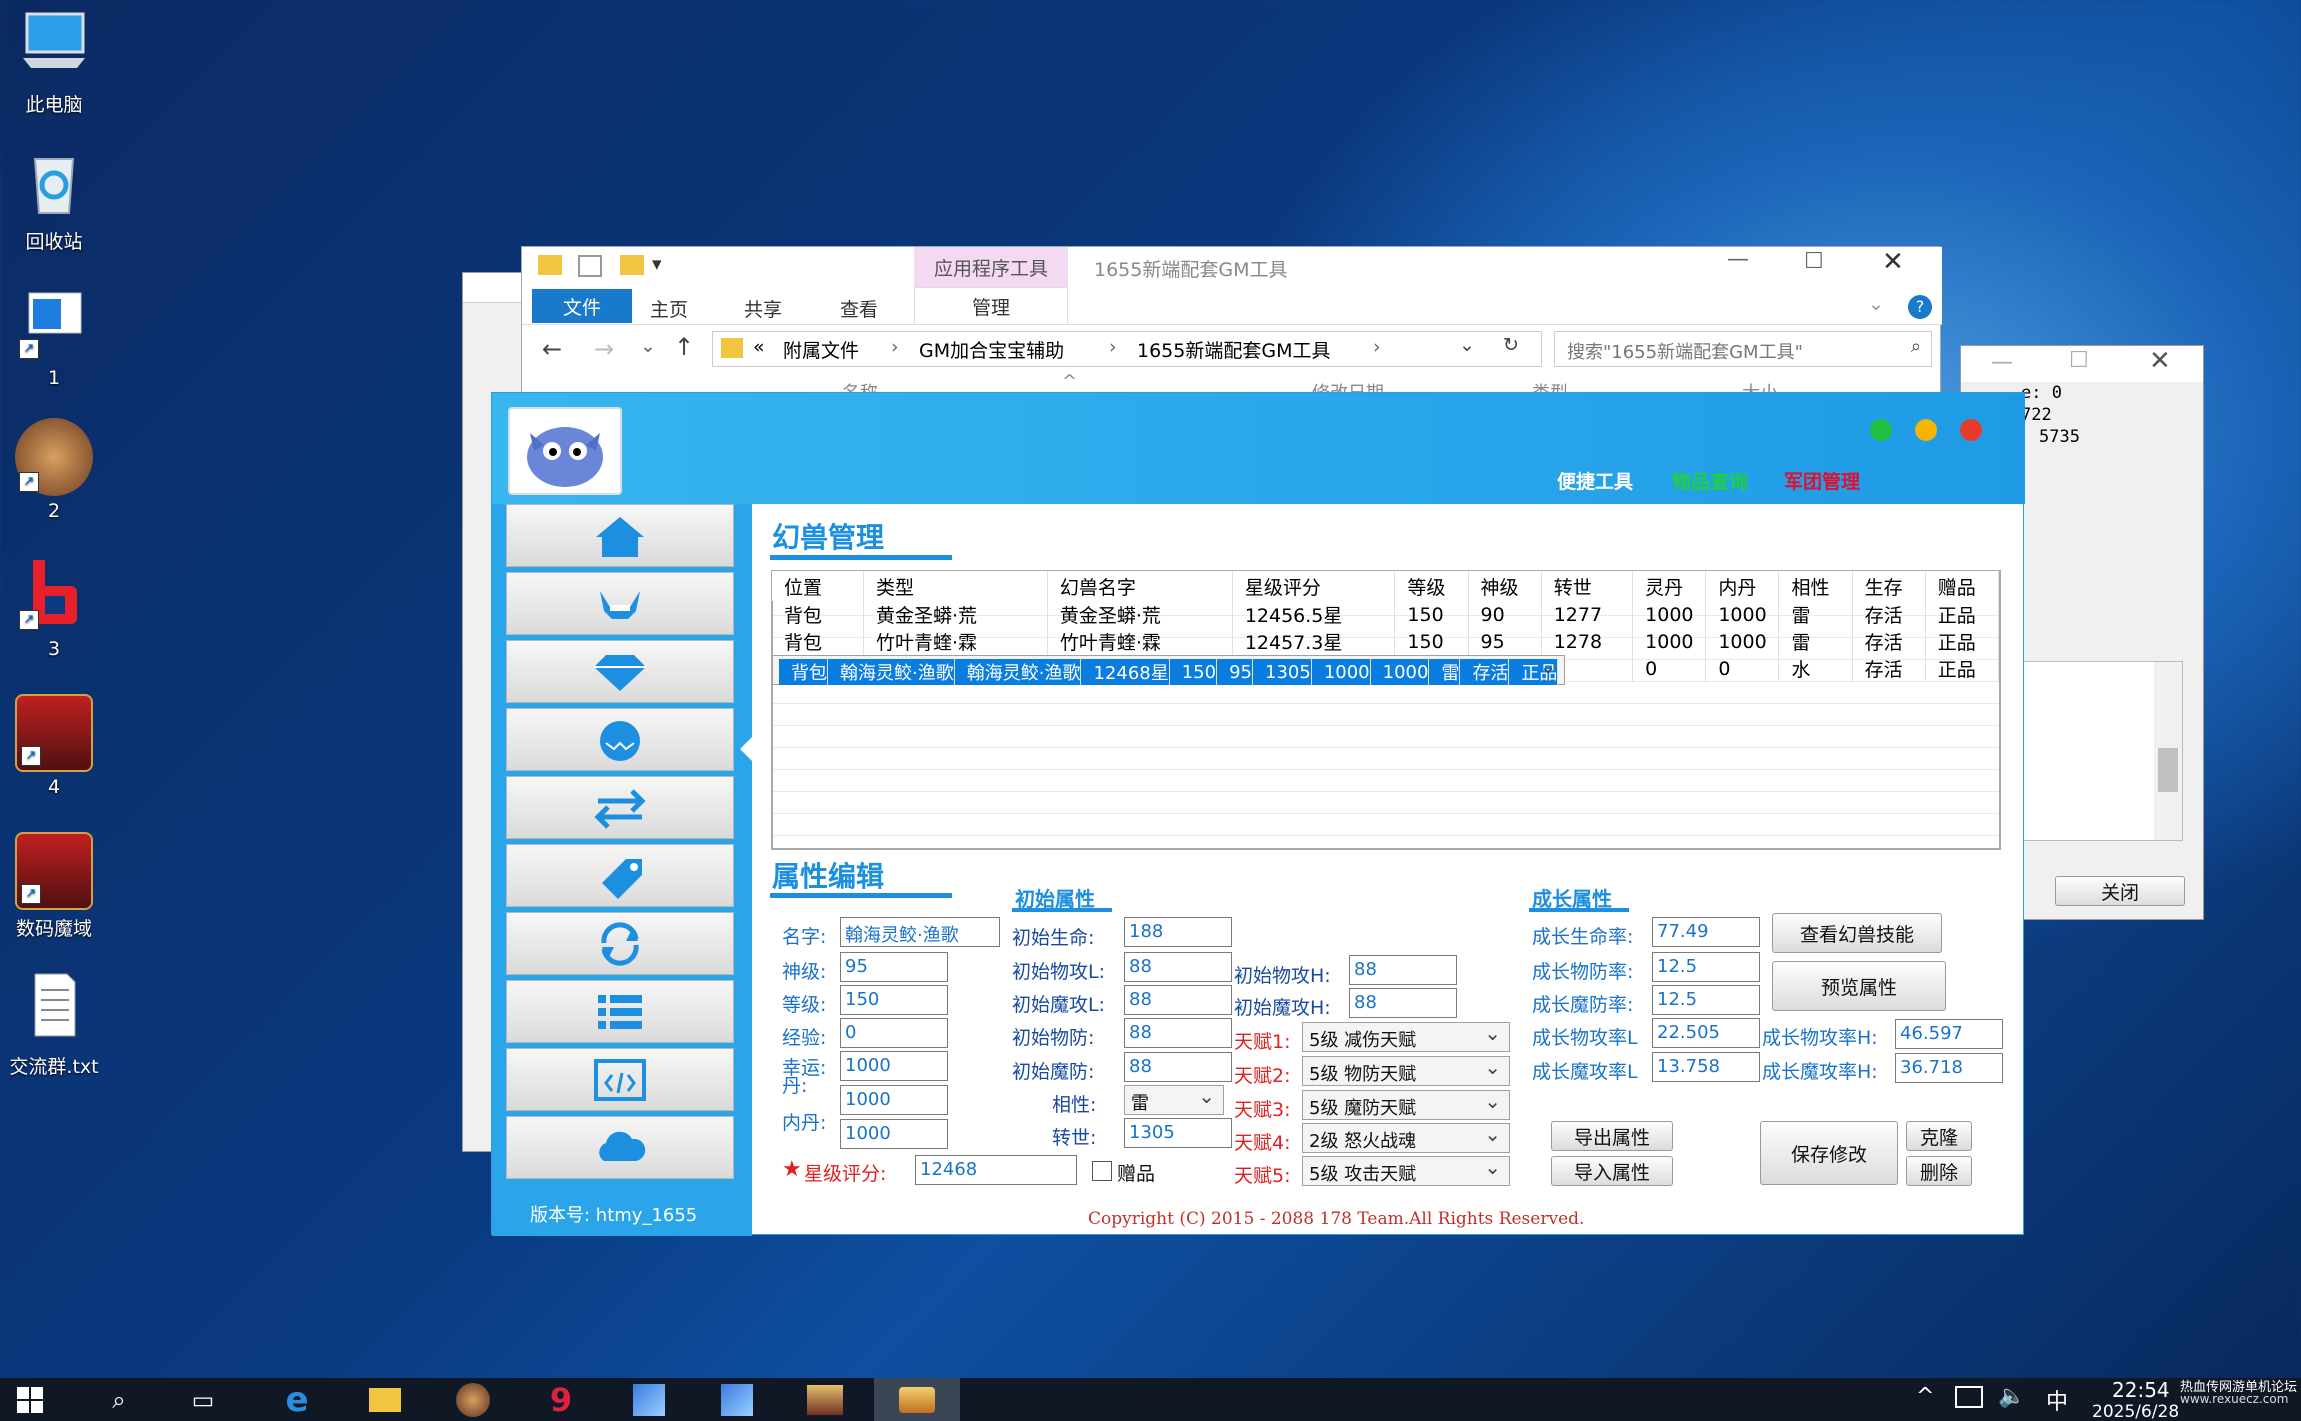 This screenshot has width=2301, height=1421. I want to click on table-column-header: 灵丹, so click(1669, 586).